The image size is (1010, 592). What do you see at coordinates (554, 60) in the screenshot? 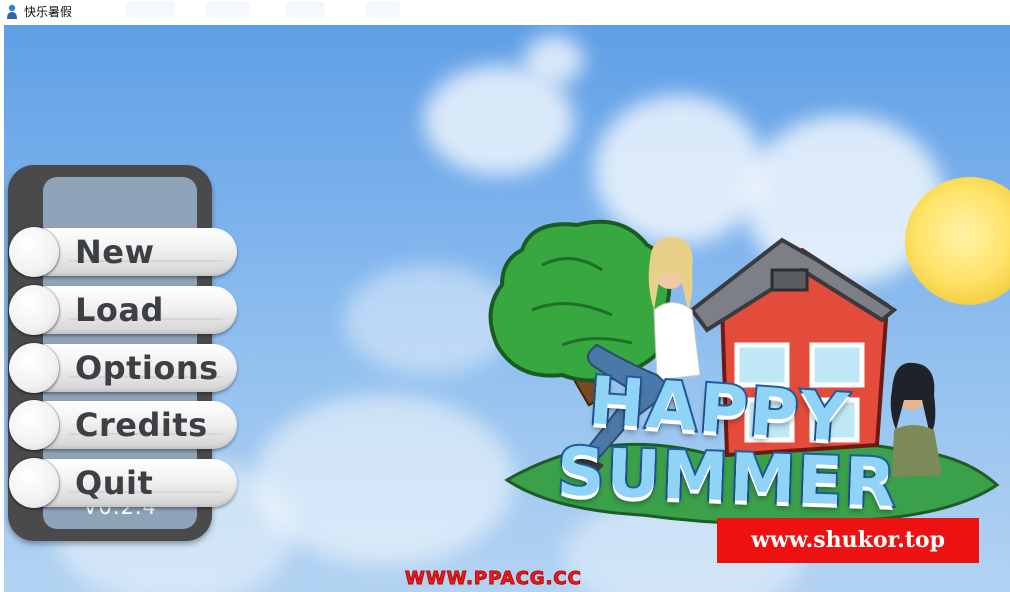
I see `cloud` at bounding box center [554, 60].